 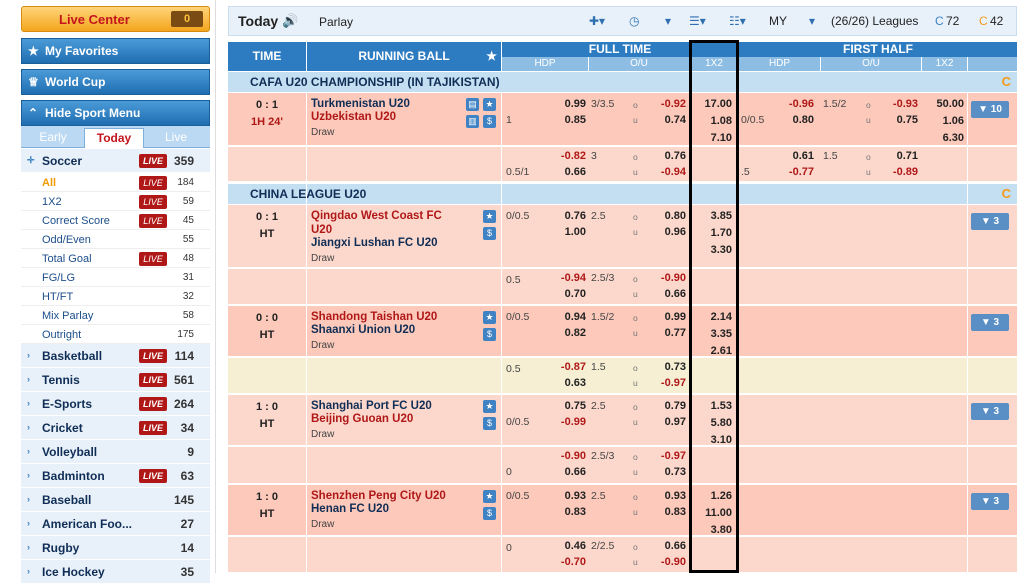 What do you see at coordinates (667, 278) in the screenshot?
I see `alt-ou-odds-over: -0.90` at bounding box center [667, 278].